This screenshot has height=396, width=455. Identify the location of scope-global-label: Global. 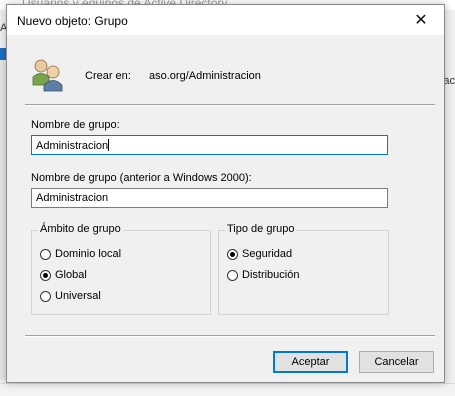
(71, 275).